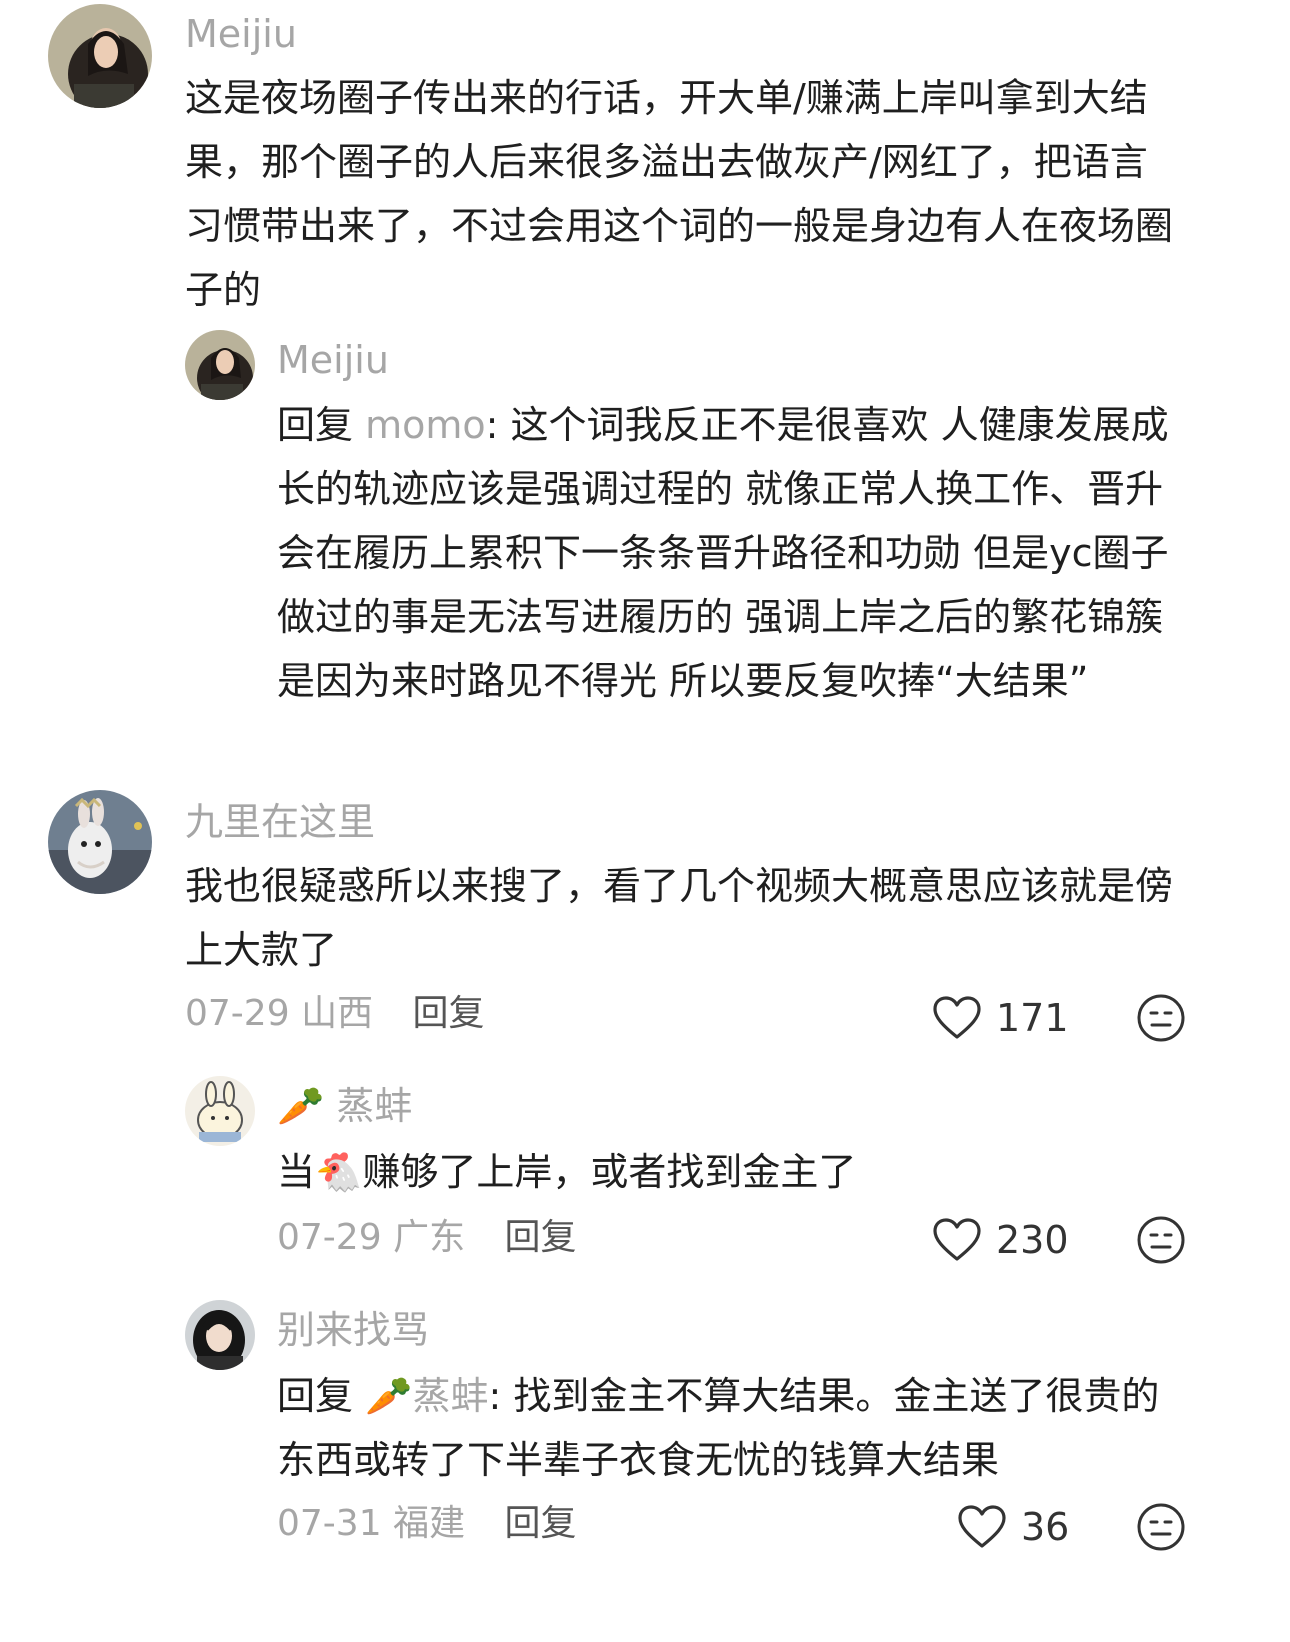 This screenshot has width=1290, height=1642. What do you see at coordinates (337, 1013) in the screenshot?
I see `comment-location: 山西` at bounding box center [337, 1013].